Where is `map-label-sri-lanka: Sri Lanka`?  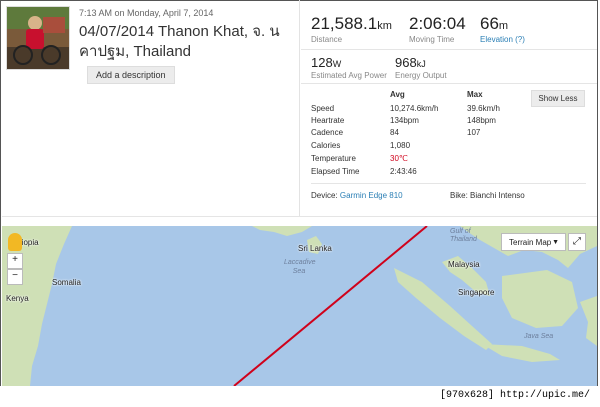 map-label-sri-lanka: Sri Lanka is located at coordinates (315, 248).